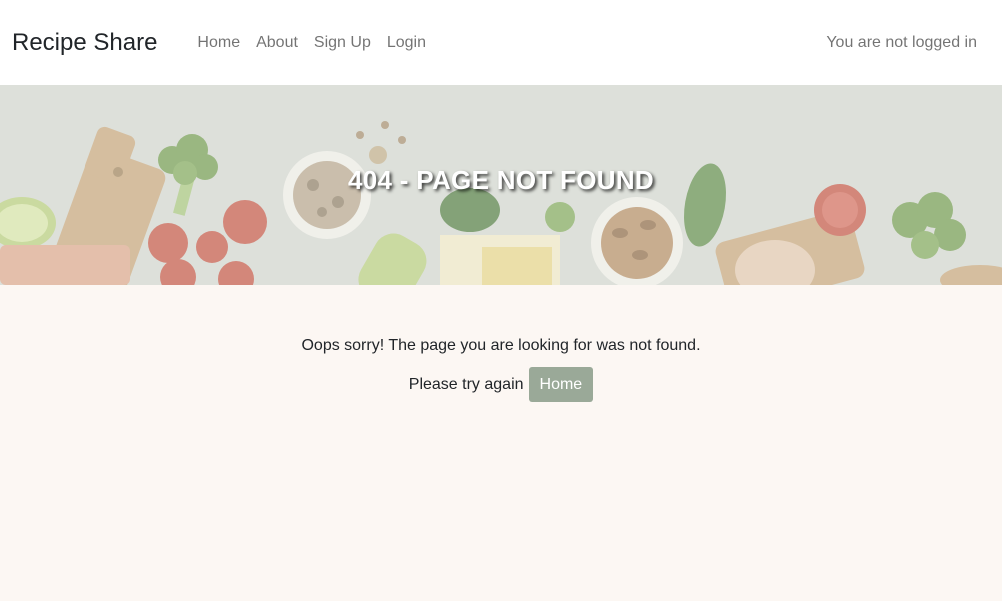  I want to click on nav-links: Home About Sign Up Login, so click(311, 43).